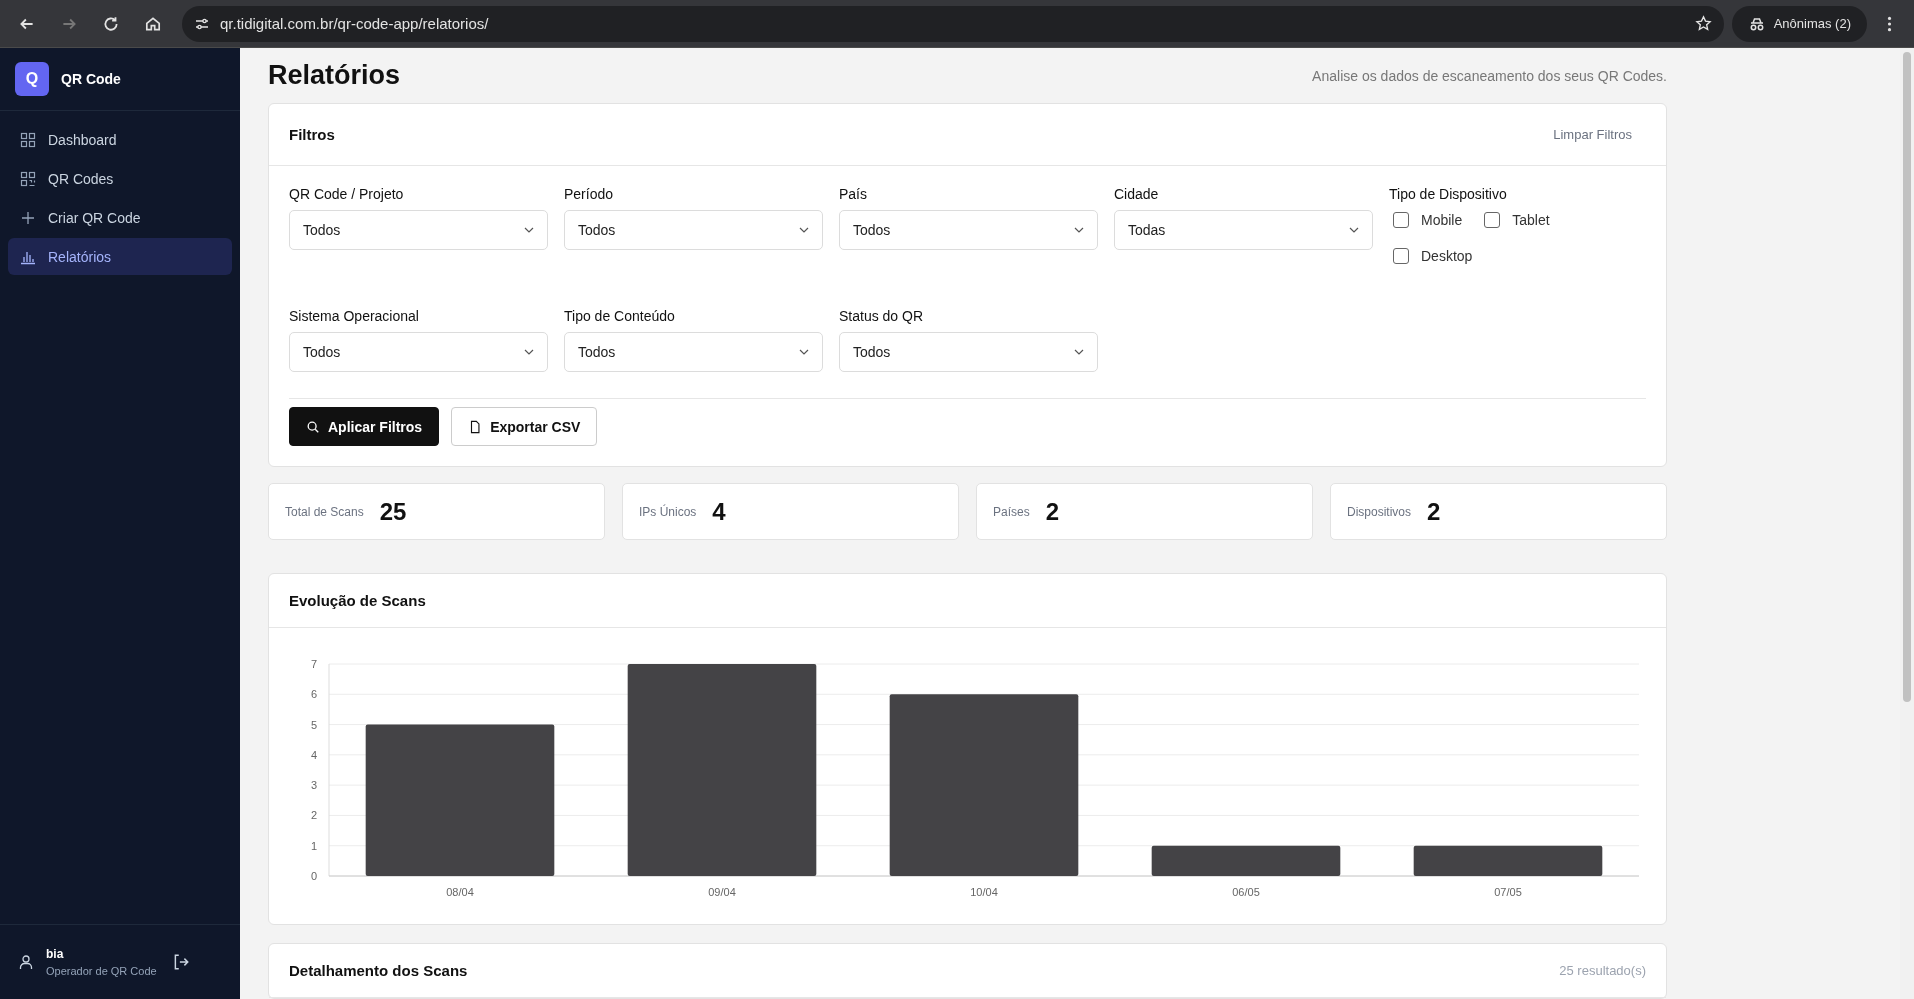 The image size is (1914, 999). I want to click on x-tick-label: 08/04, so click(460, 892).